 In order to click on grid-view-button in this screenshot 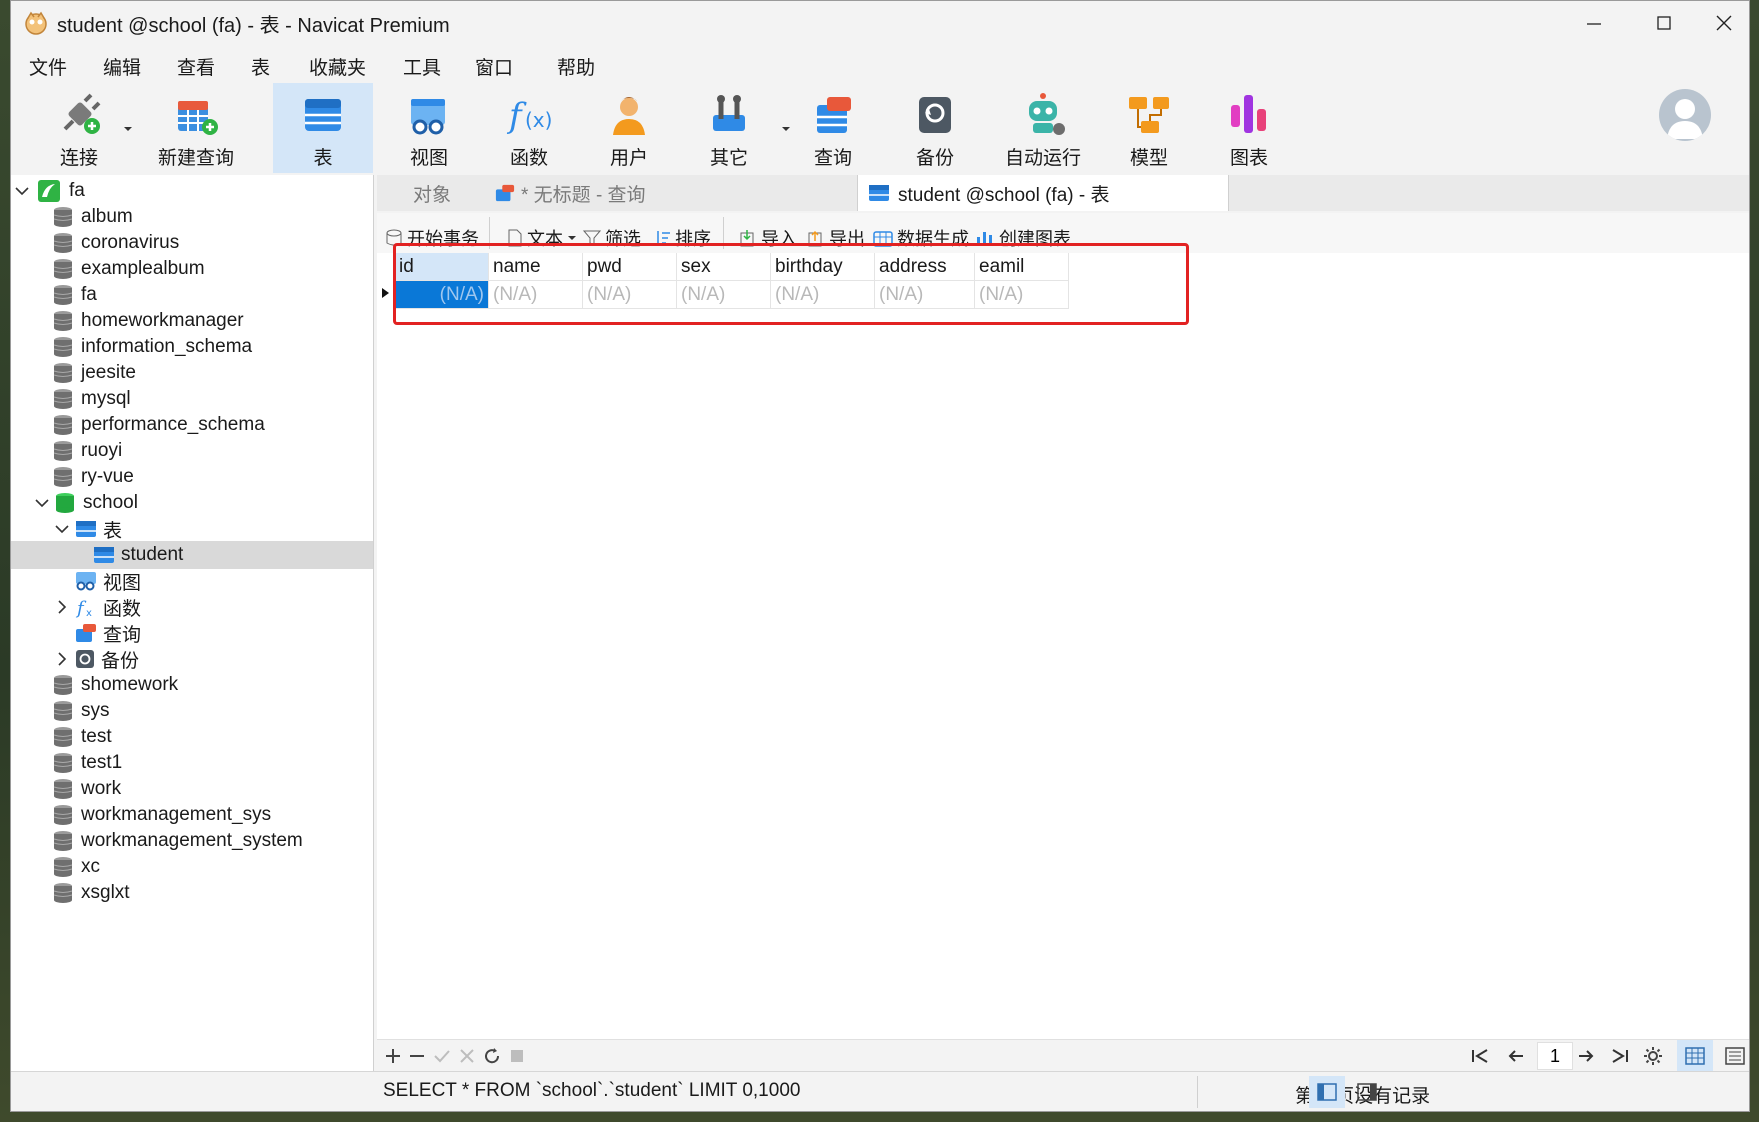, I will do `click(1695, 1056)`.